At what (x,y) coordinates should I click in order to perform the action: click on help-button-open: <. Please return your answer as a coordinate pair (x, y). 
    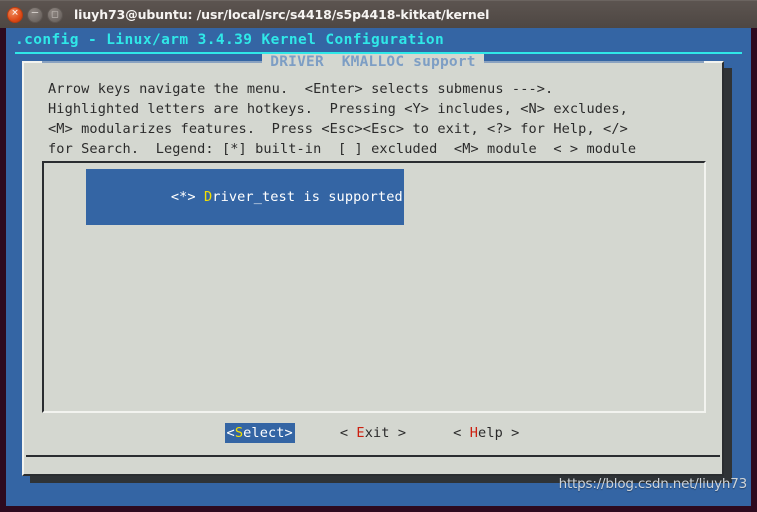
    Looking at the image, I should click on (461, 433).